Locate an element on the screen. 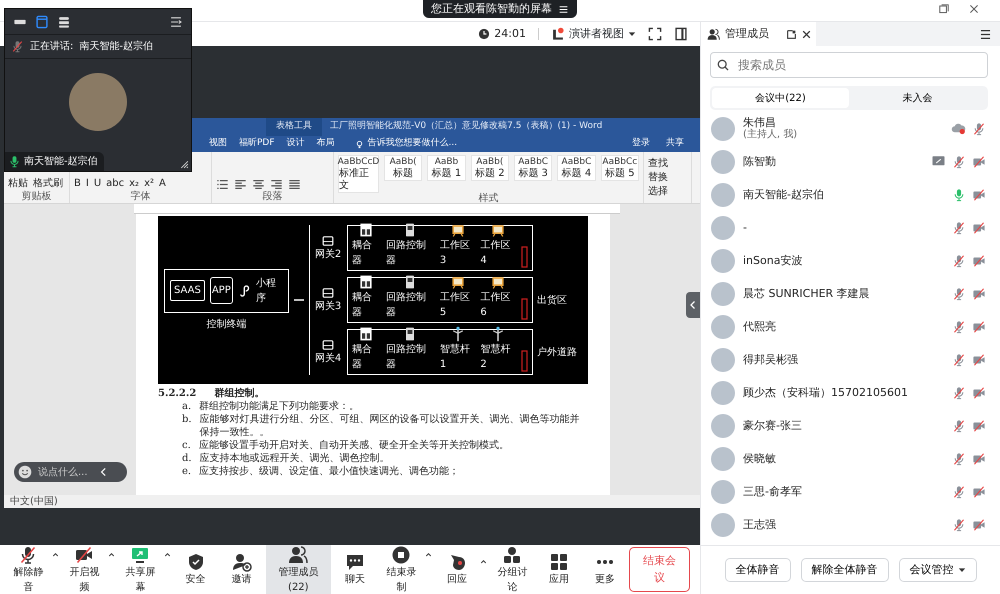  mic-icon is located at coordinates (14, 161).